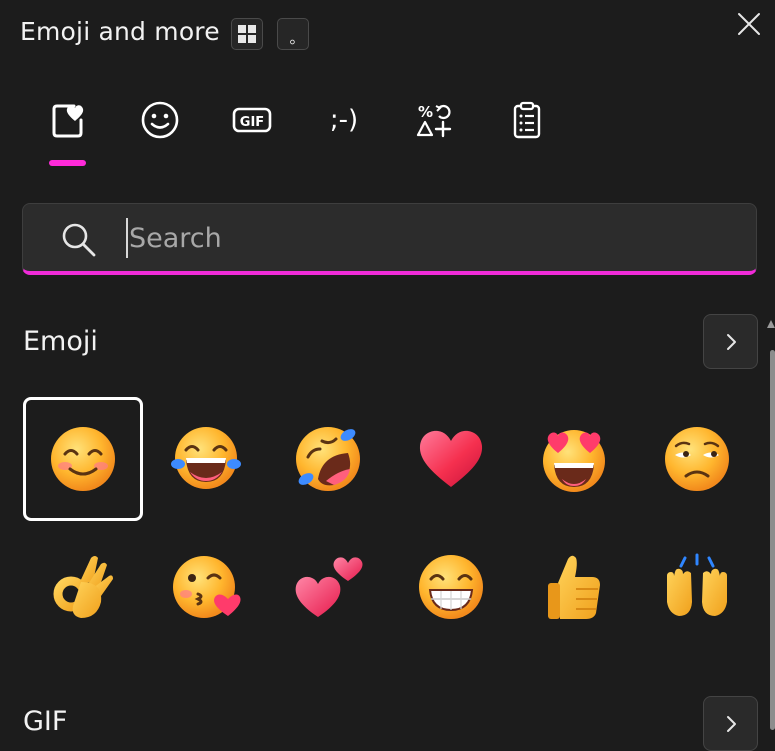 The image size is (775, 751). What do you see at coordinates (419, 238) in the screenshot?
I see `search-input` at bounding box center [419, 238].